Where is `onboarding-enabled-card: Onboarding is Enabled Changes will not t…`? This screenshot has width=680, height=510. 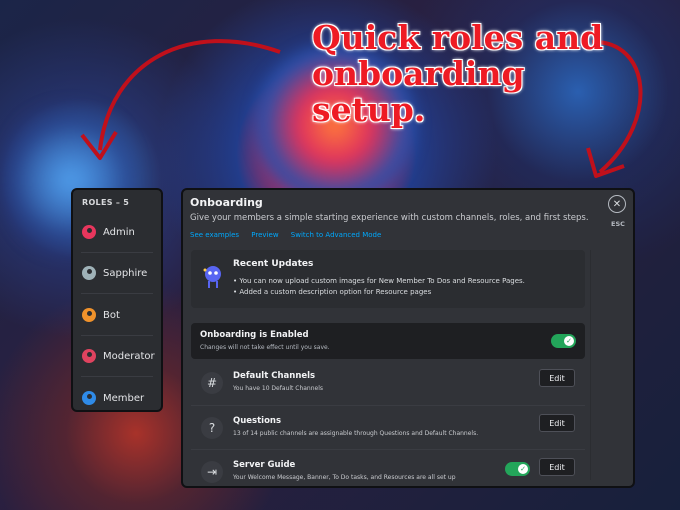
onboarding-enabled-card: Onboarding is Enabled Changes will not t… is located at coordinates (388, 341).